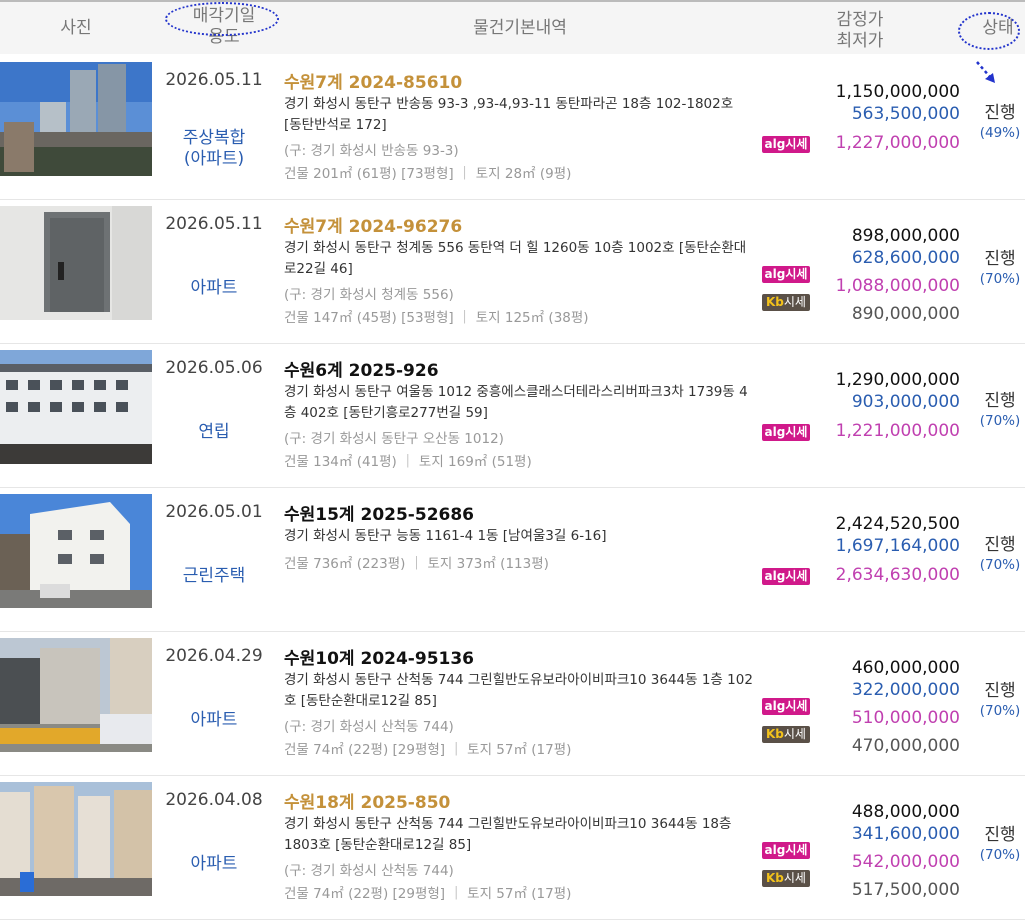 The image size is (1025, 920). I want to click on area-info: 건물 134㎡ (41평) ｜ 토지 169㎡ (51평), so click(408, 462).